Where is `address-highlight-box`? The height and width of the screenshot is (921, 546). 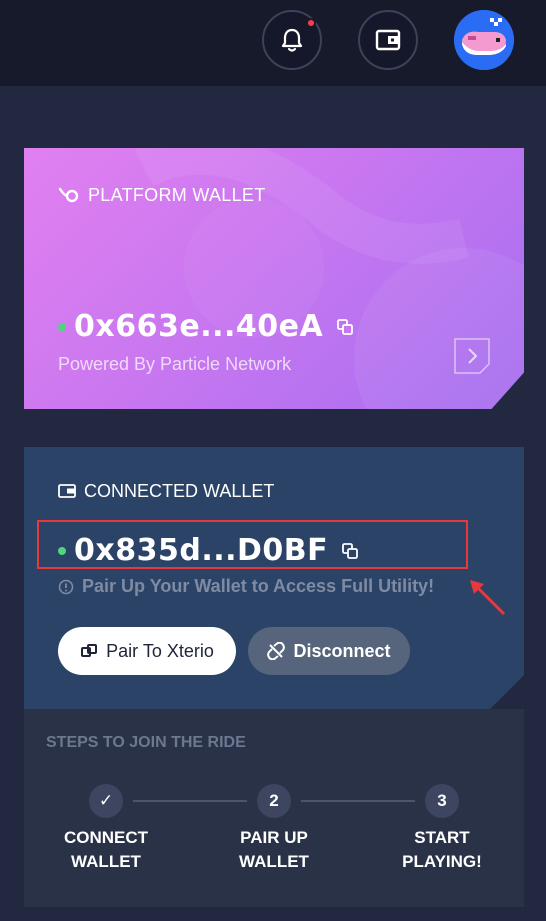 address-highlight-box is located at coordinates (252, 544).